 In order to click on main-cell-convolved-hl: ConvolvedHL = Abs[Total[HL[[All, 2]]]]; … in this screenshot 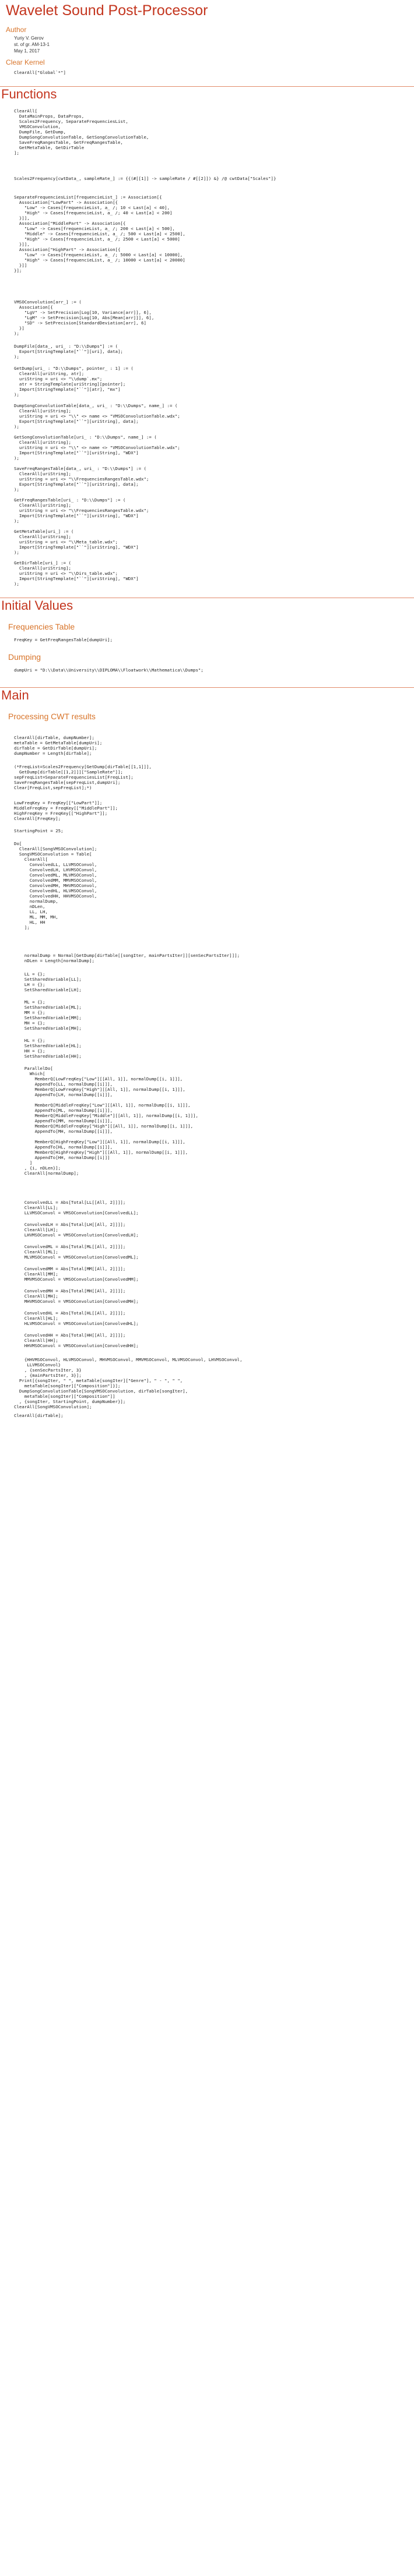, I will do `click(207, 1318)`.